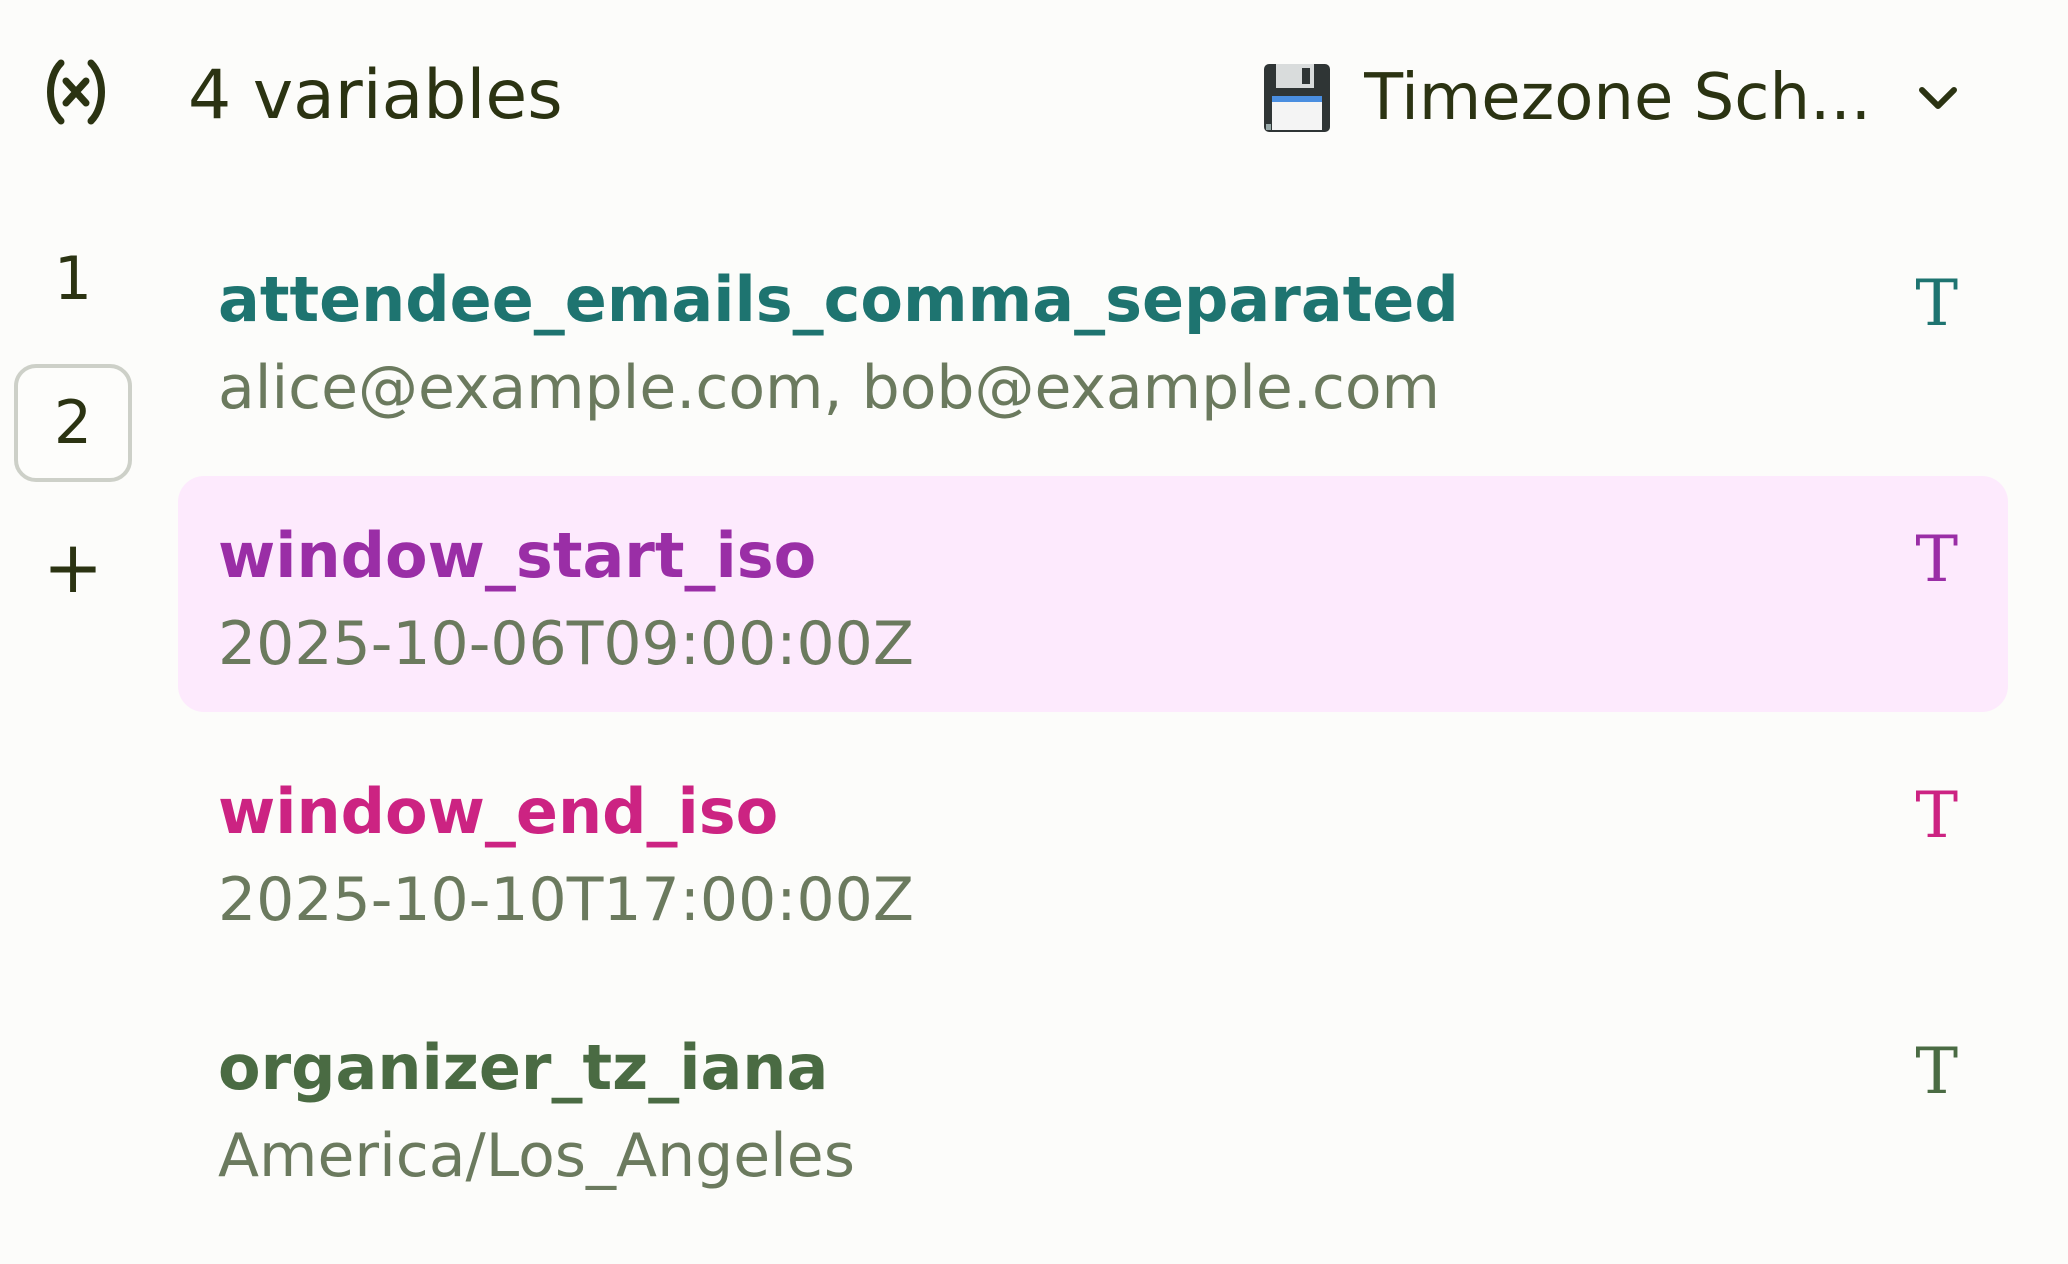  I want to click on floppy-disk-icon, so click(1297, 98).